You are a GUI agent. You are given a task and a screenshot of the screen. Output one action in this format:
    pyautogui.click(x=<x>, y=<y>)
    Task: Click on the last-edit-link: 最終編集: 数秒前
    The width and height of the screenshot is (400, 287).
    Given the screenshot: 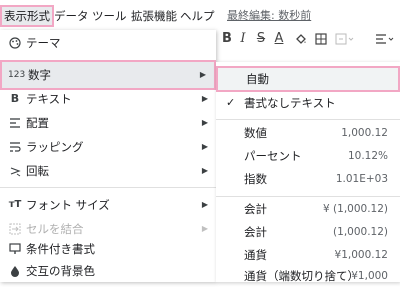 What is the action you would take?
    pyautogui.click(x=269, y=16)
    